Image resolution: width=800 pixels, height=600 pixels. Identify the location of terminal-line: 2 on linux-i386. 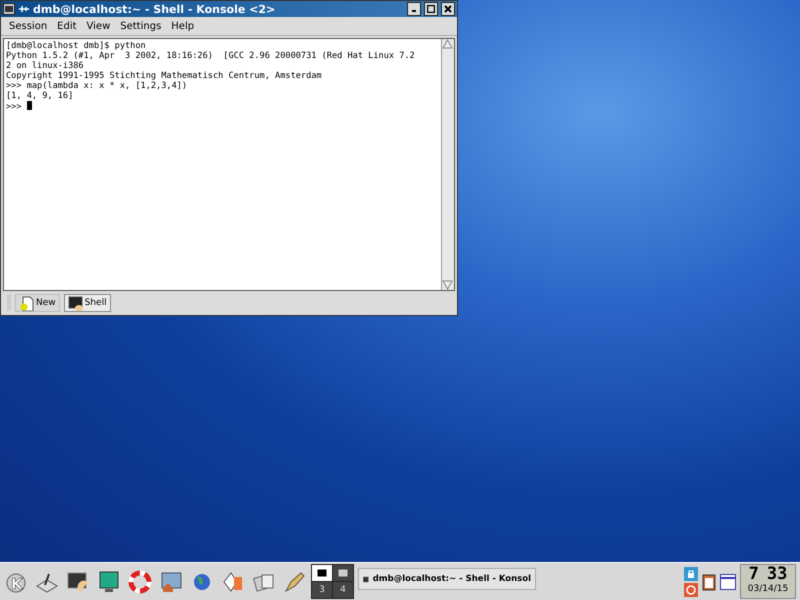
(45, 66).